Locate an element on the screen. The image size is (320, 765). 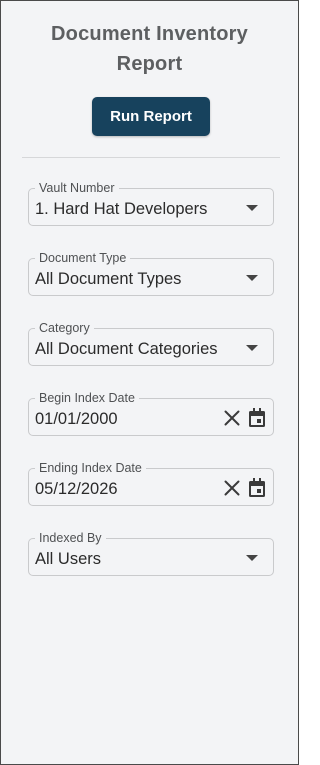
begin-index-date-label: Begin Index Date is located at coordinates (87, 398).